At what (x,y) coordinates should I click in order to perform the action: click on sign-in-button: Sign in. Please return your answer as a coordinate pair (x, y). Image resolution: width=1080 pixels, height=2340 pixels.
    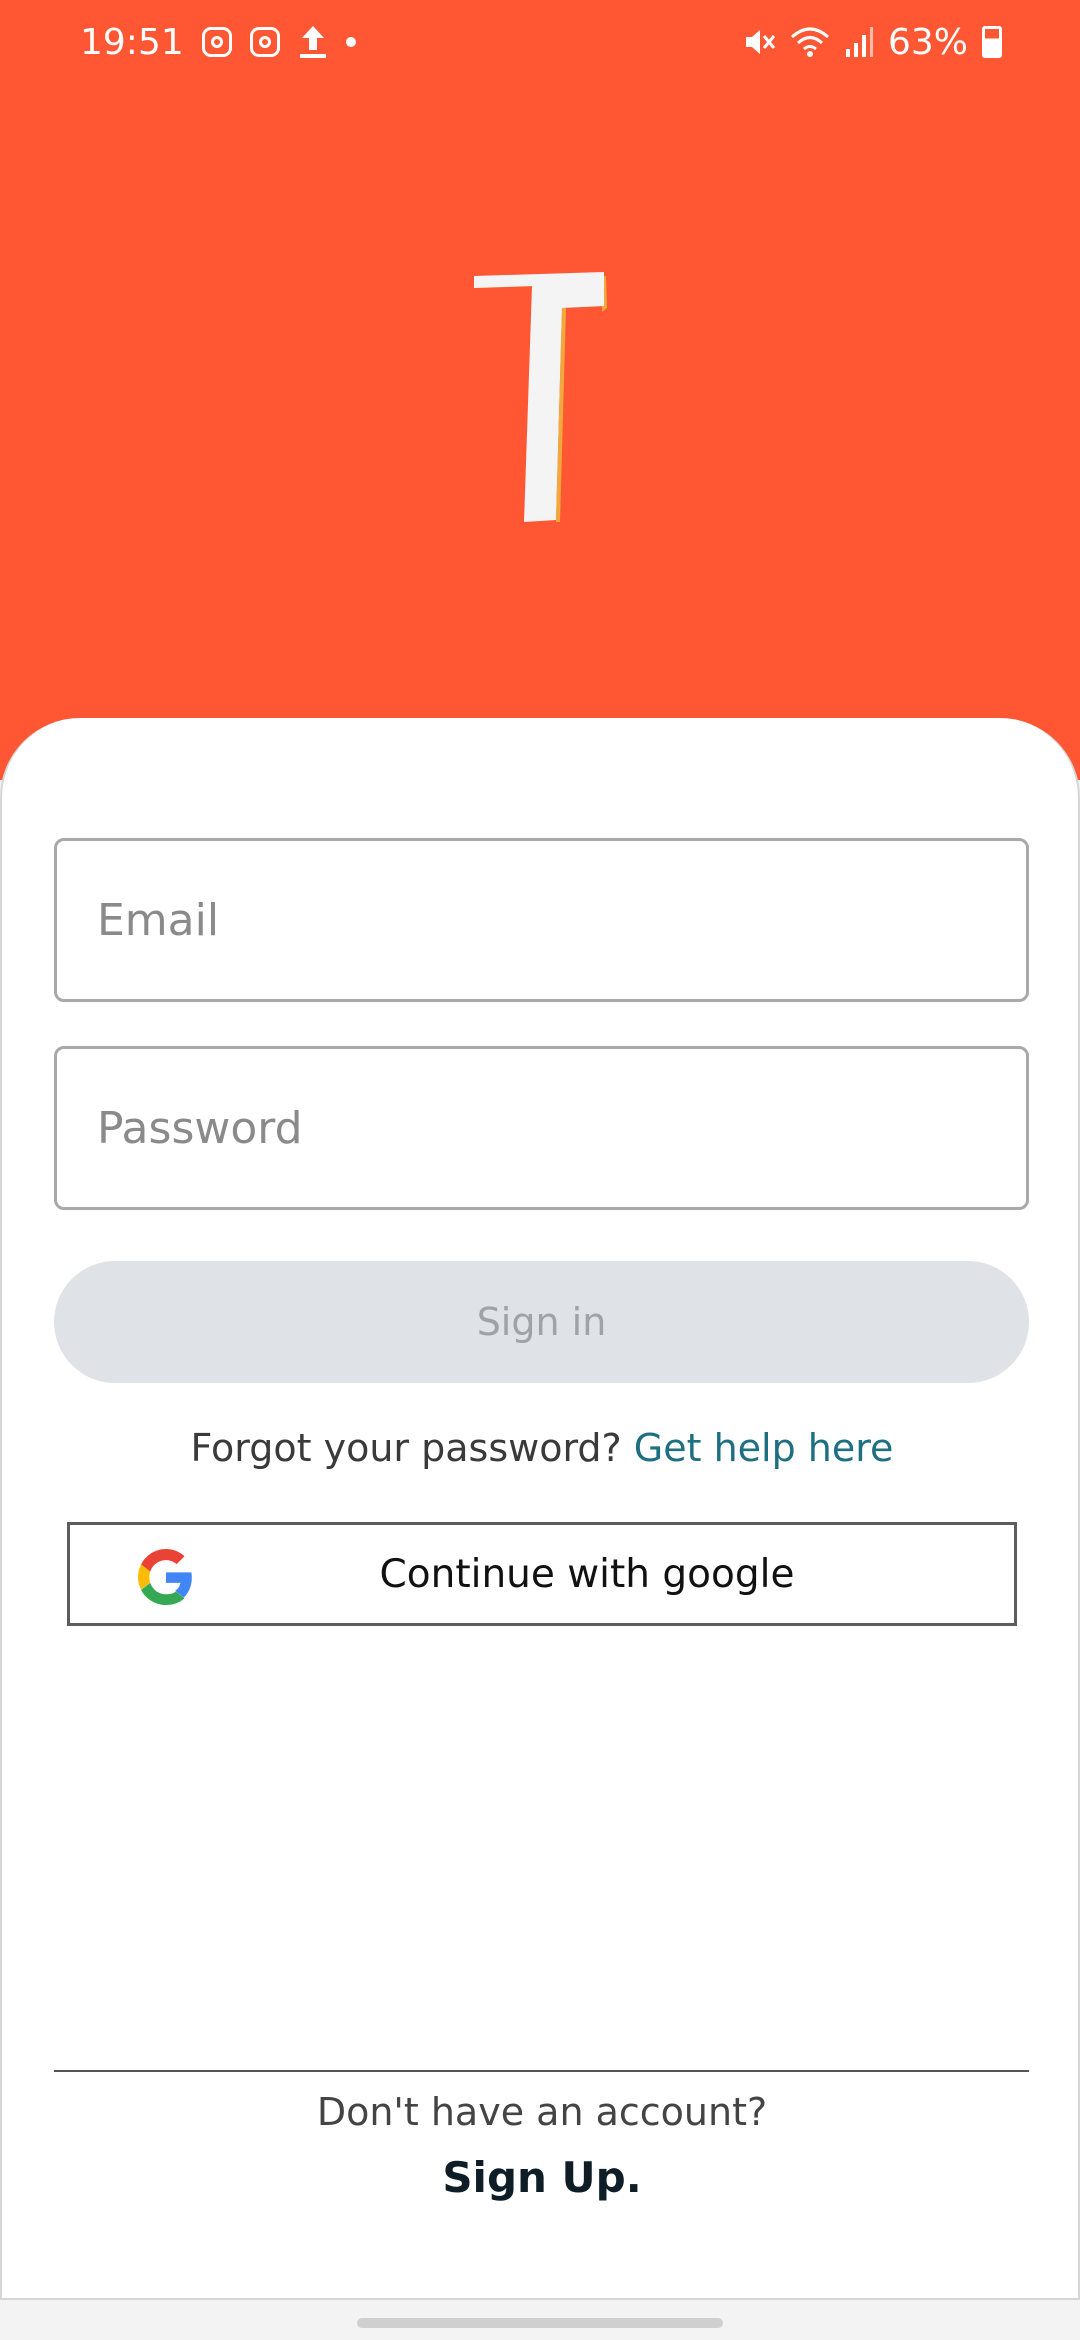
    Looking at the image, I should click on (541, 1322).